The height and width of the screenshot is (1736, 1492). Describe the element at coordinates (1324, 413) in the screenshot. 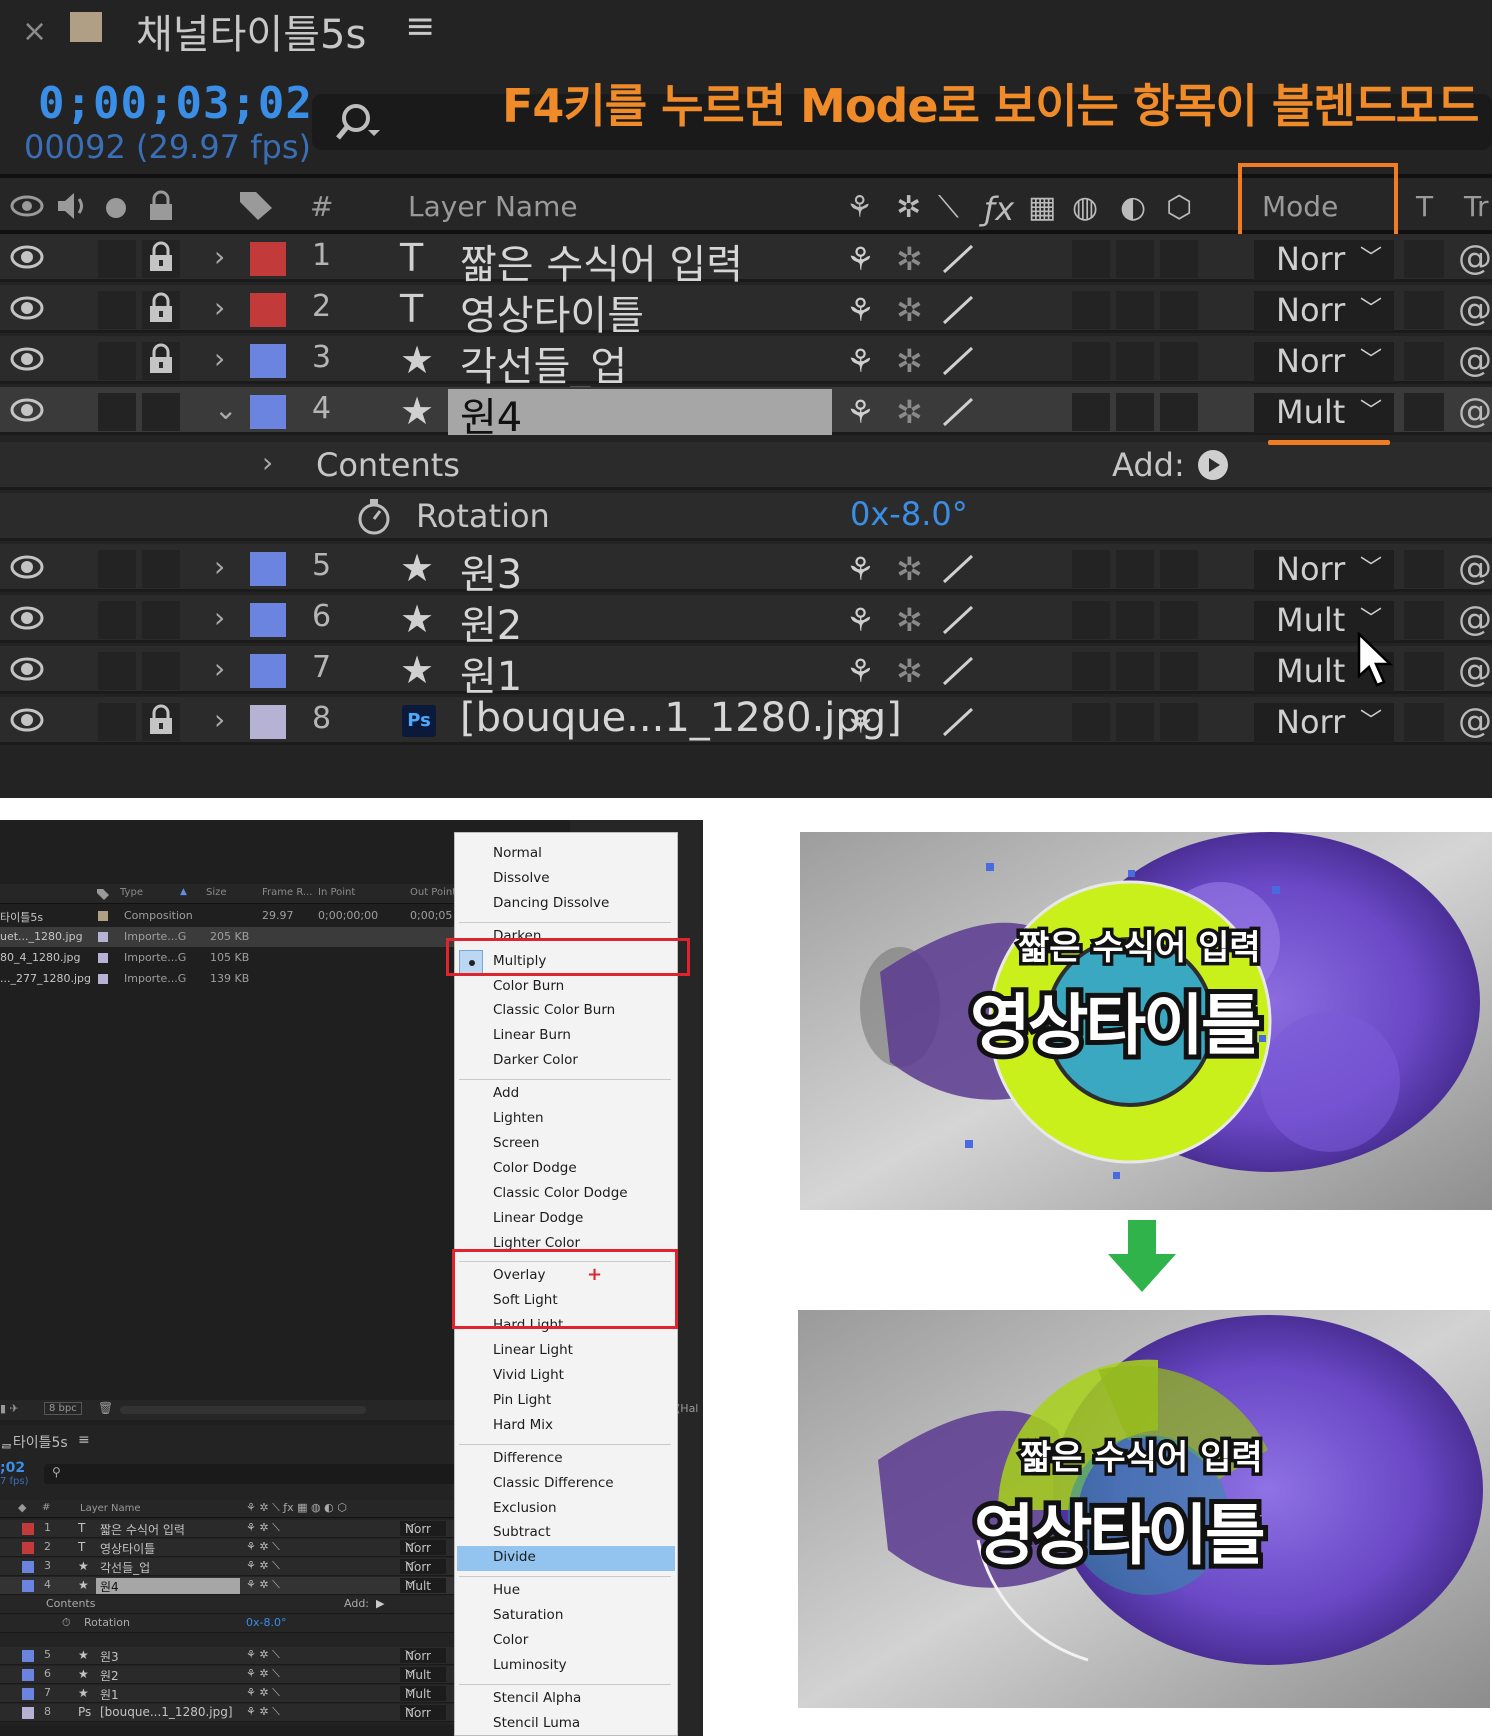

I see `mode-dropdown: Mult ﹀` at that location.